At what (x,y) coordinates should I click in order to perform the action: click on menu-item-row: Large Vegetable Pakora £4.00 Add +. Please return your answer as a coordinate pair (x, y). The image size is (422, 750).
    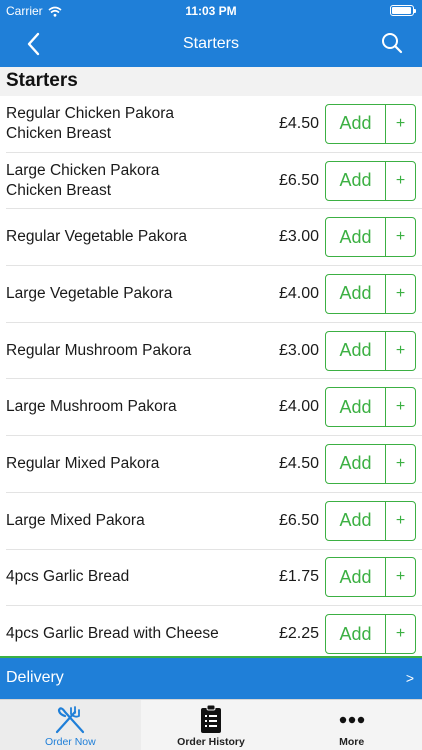
    Looking at the image, I should click on (214, 294).